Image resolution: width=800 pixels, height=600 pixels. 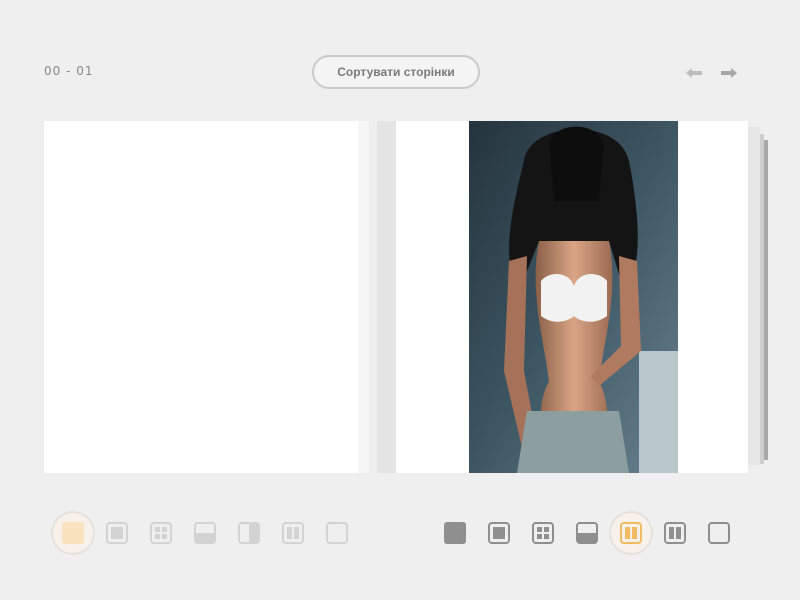 What do you see at coordinates (455, 533) in the screenshot?
I see `right-layout-full-fill-button` at bounding box center [455, 533].